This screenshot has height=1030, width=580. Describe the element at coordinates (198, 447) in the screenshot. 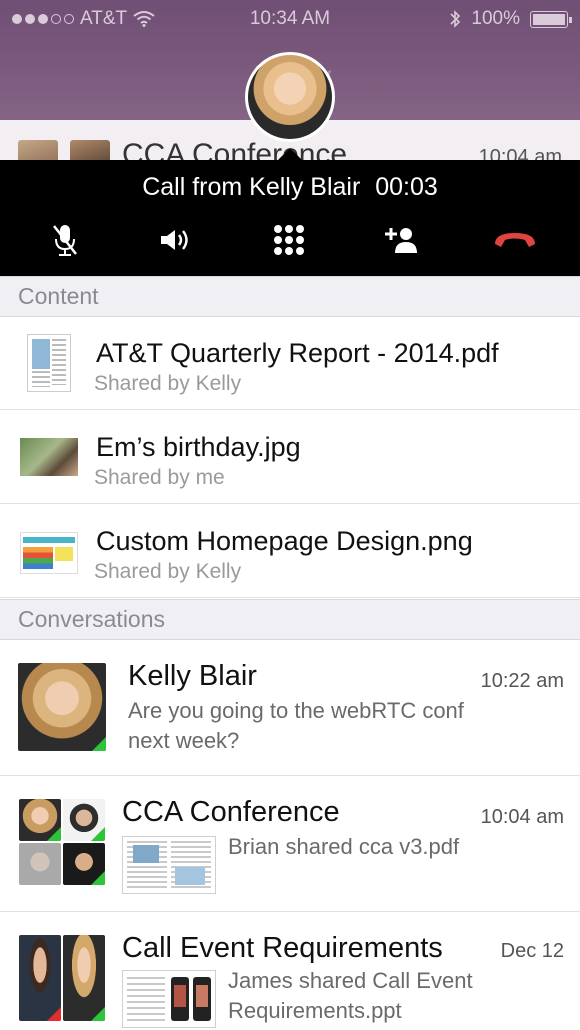

I see `content-title: Em’s birthday.jpg` at that location.